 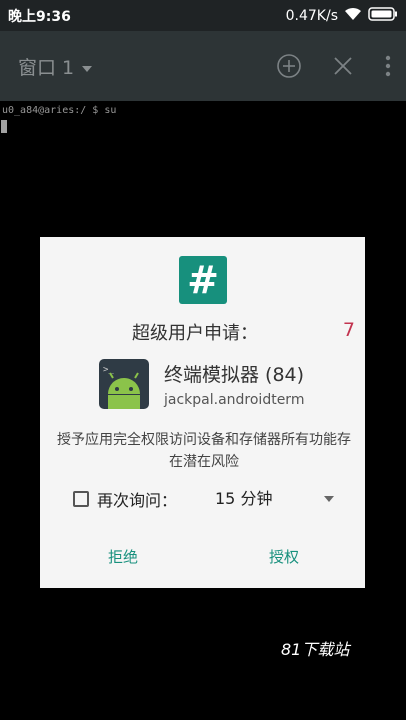 What do you see at coordinates (46, 67) in the screenshot?
I see `window-title: 窗口 1` at bounding box center [46, 67].